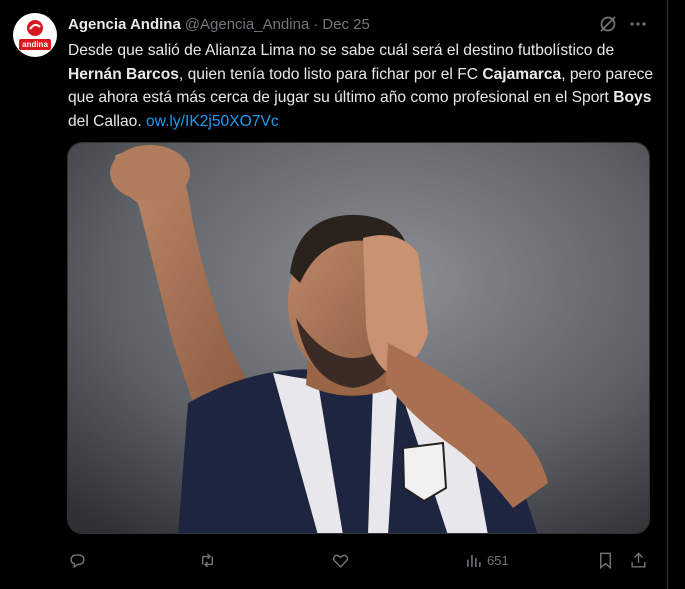 This screenshot has width=685, height=589. What do you see at coordinates (638, 560) in the screenshot?
I see `share-icon` at bounding box center [638, 560].